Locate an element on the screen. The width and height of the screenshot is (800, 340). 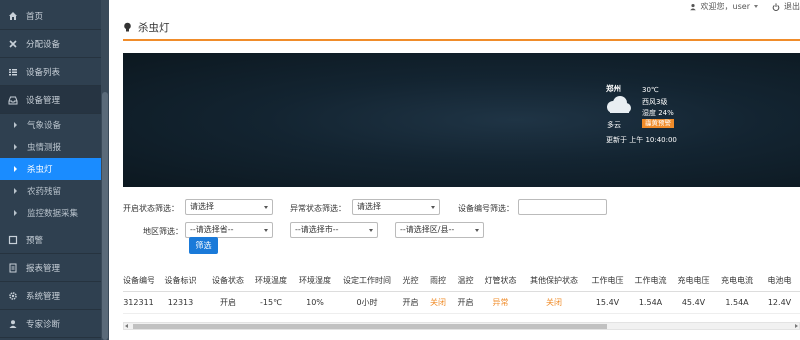
province-select: --请选择省-- is located at coordinates (229, 230).